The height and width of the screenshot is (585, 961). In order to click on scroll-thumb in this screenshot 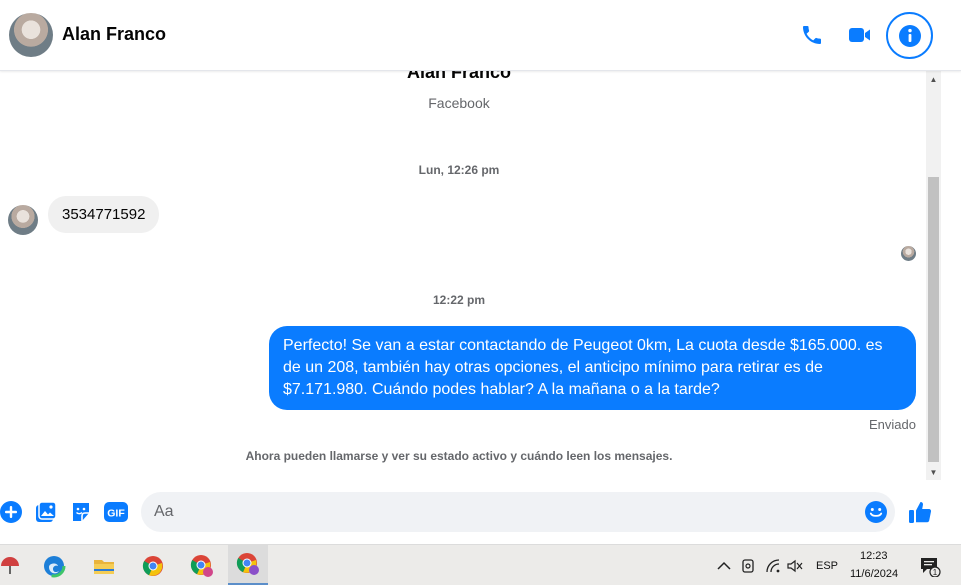, I will do `click(933, 319)`.